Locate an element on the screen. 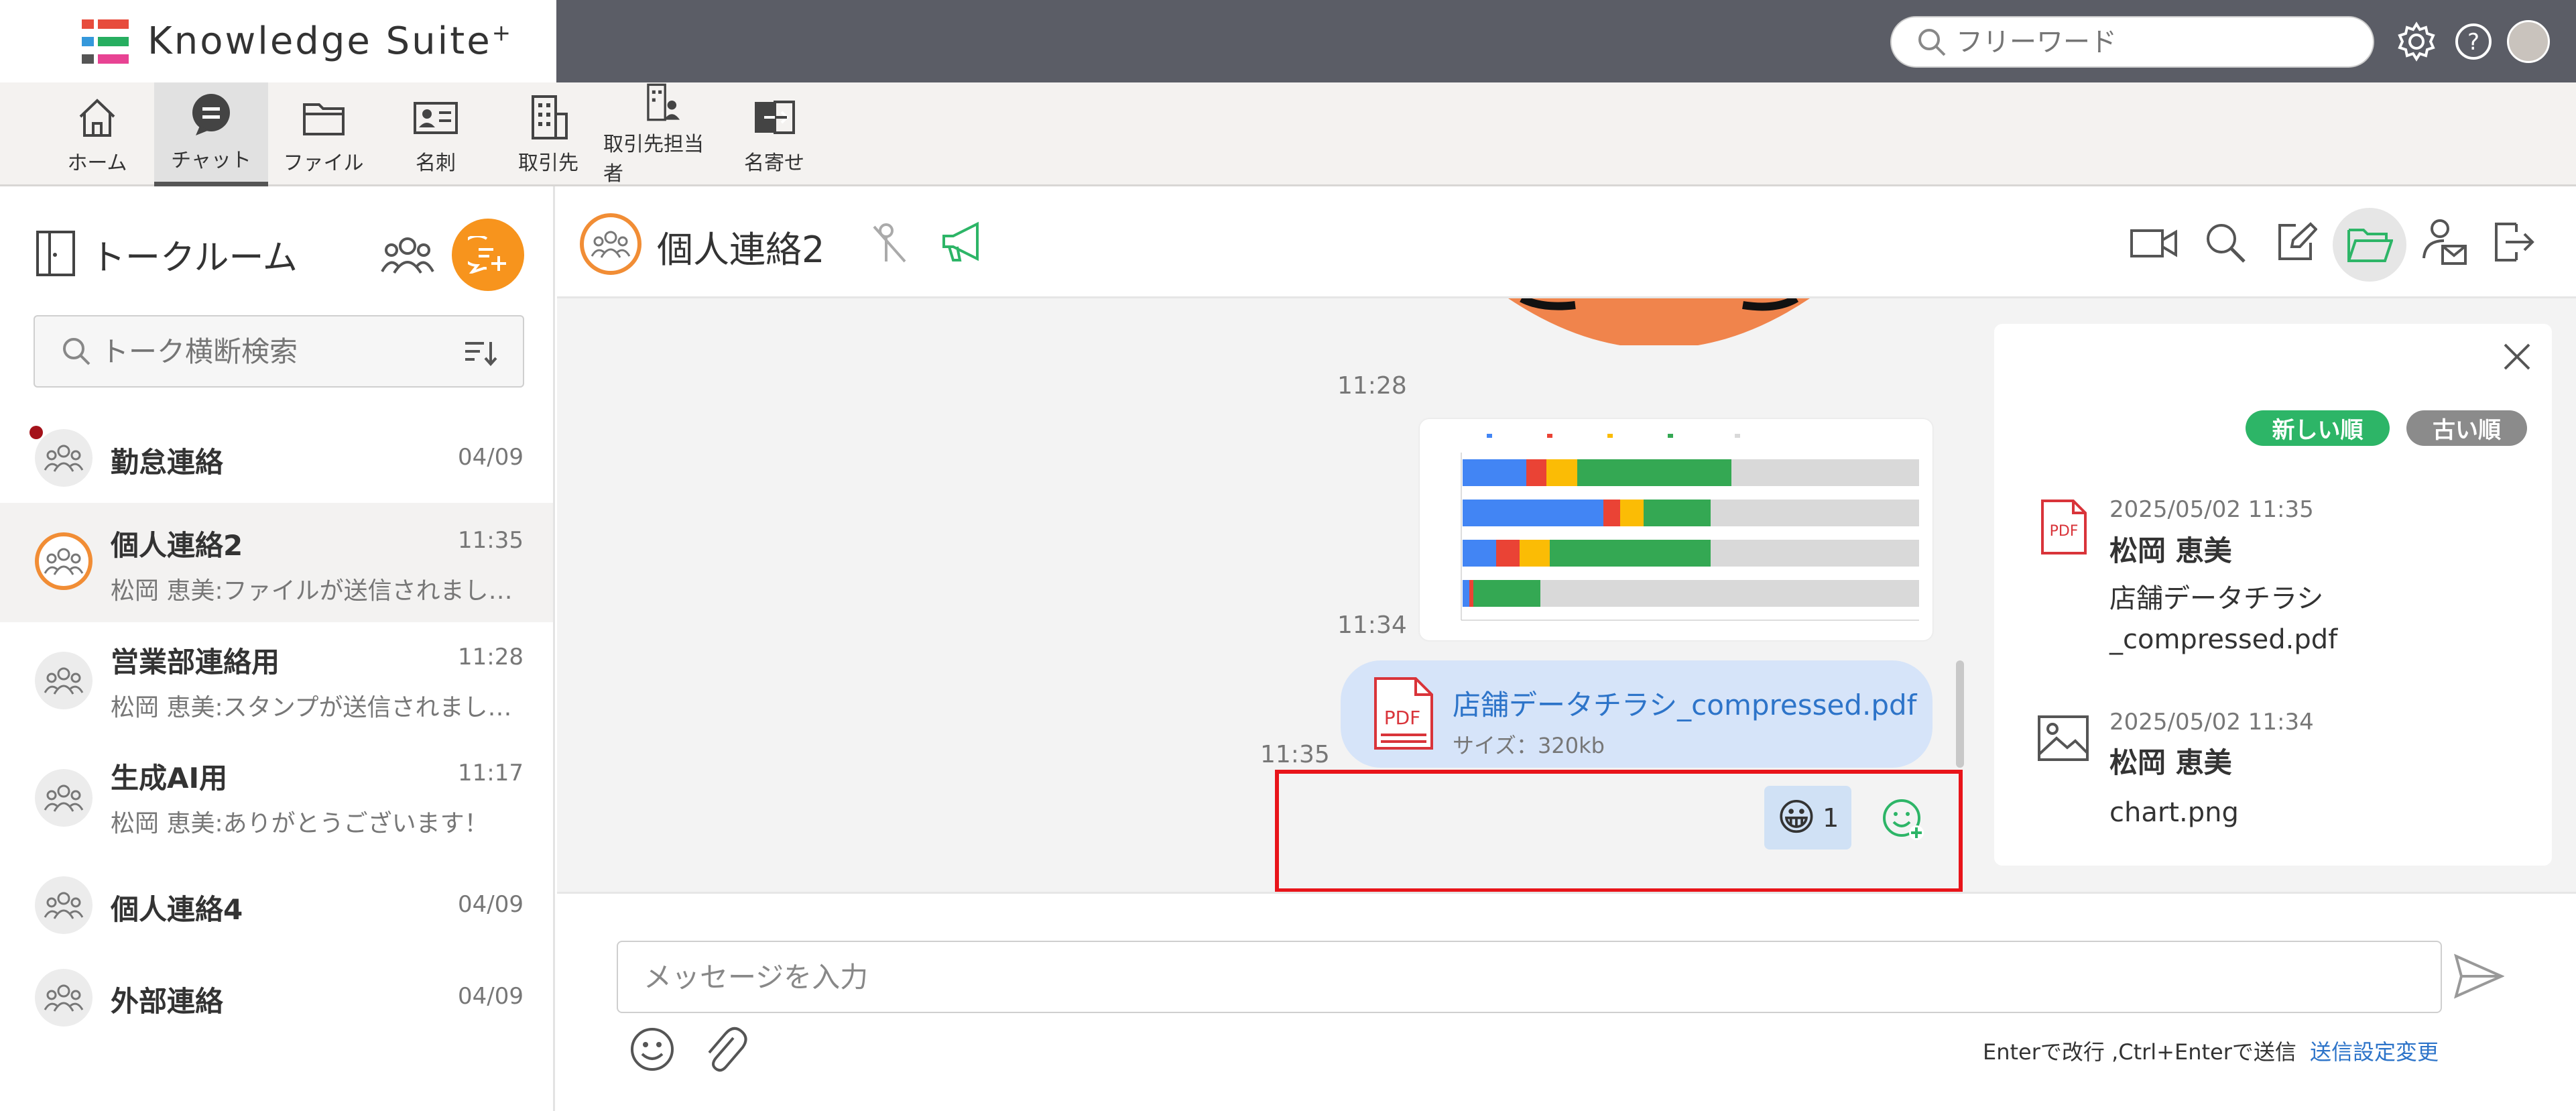  room-name: 営業部連絡用 is located at coordinates (195, 662).